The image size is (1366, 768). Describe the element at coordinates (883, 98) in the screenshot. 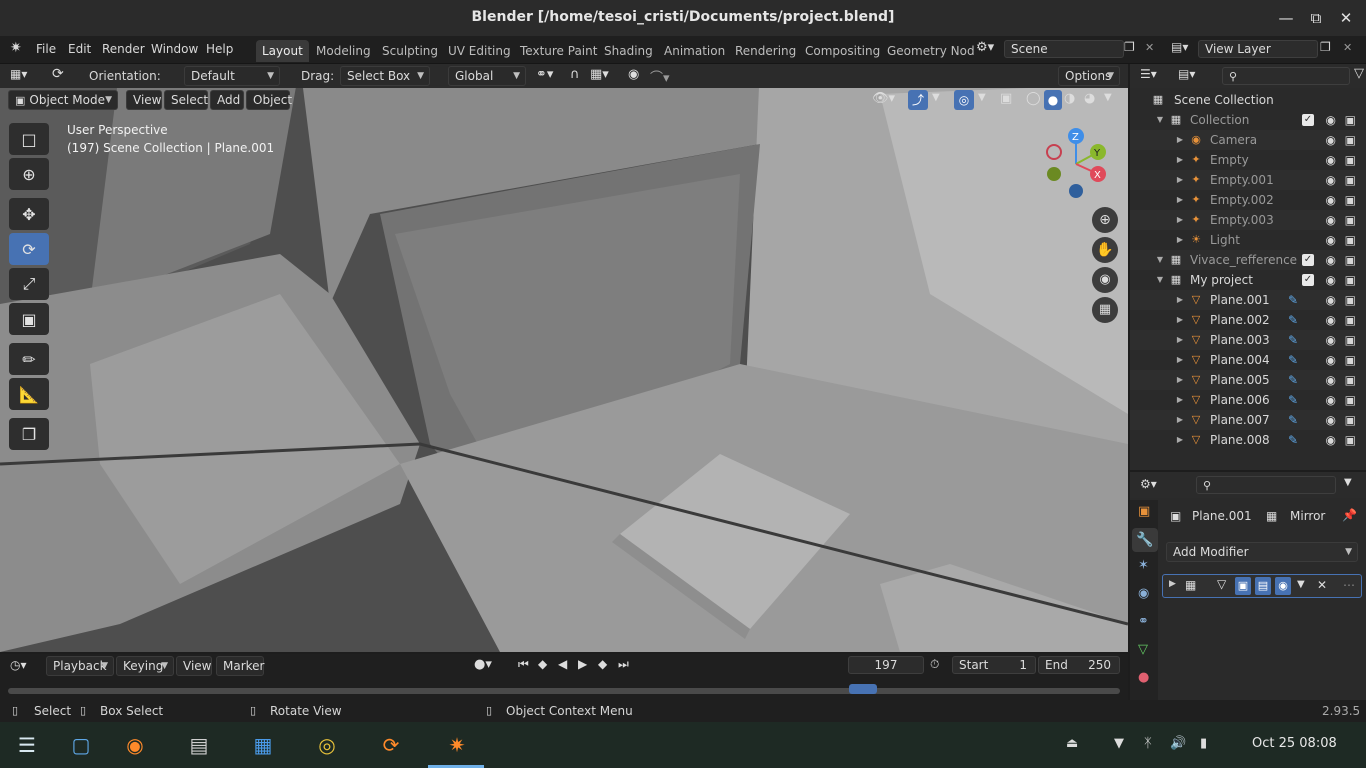

I see `visibility-icon: 👁▾` at that location.